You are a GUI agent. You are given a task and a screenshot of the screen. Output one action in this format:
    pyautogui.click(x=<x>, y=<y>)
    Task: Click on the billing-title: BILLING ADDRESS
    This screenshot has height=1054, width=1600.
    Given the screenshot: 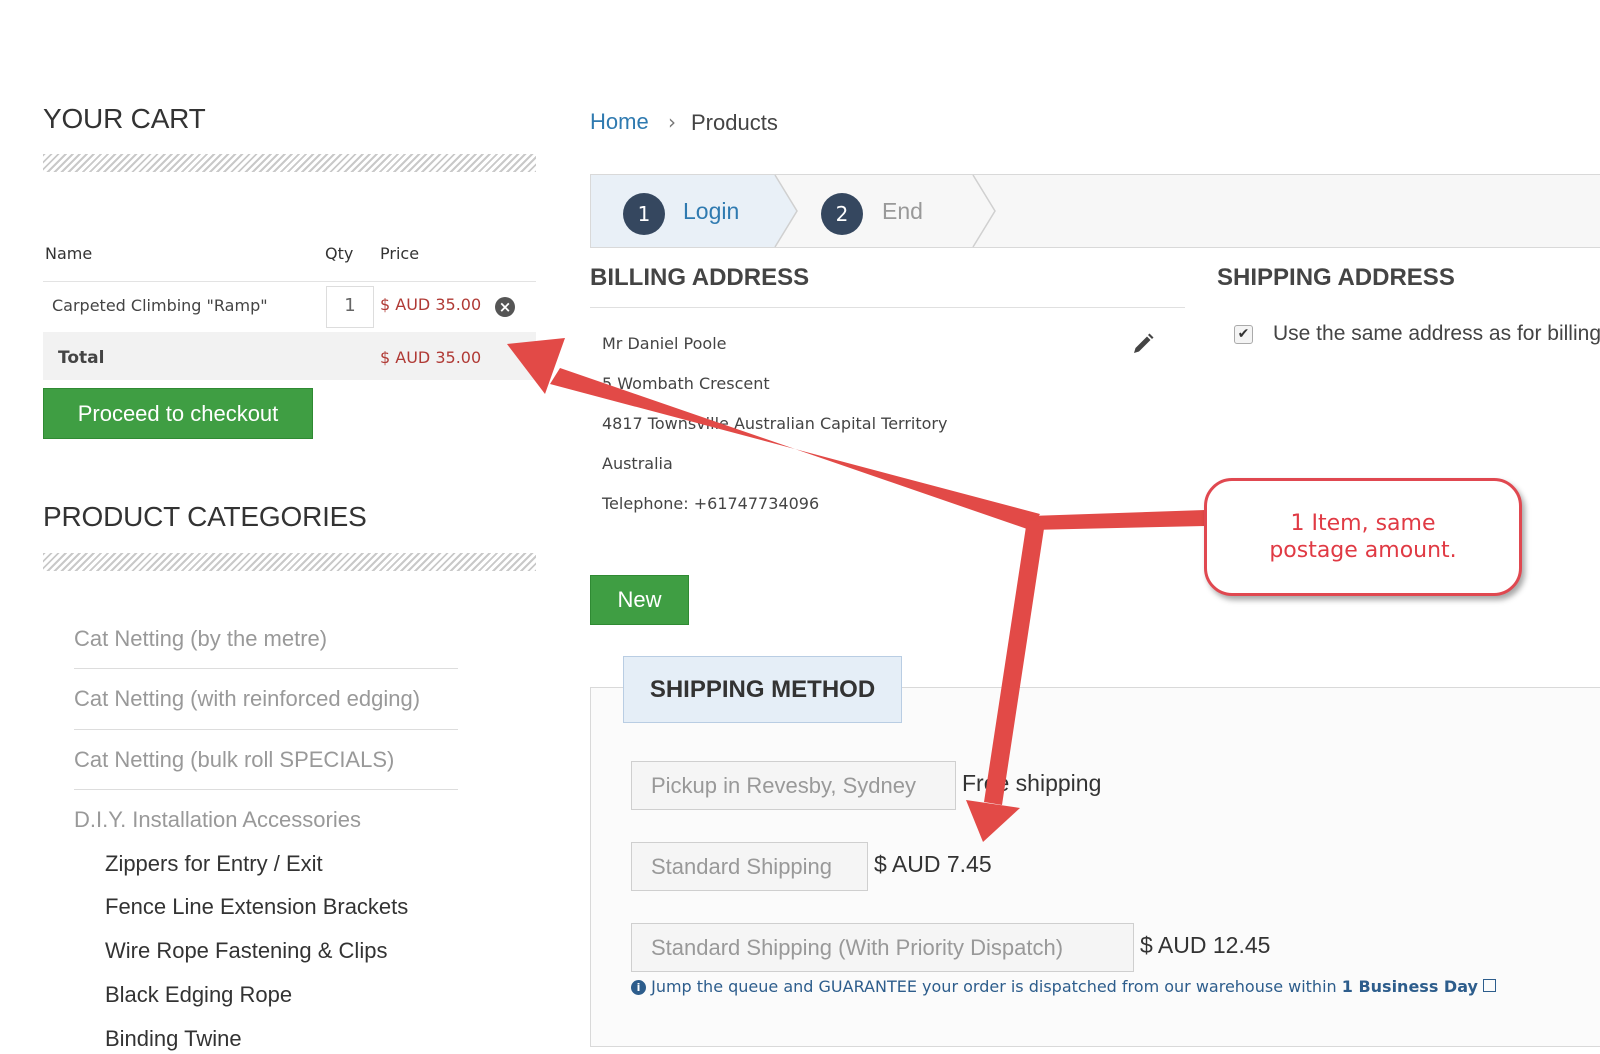 What is the action you would take?
    pyautogui.click(x=700, y=277)
    